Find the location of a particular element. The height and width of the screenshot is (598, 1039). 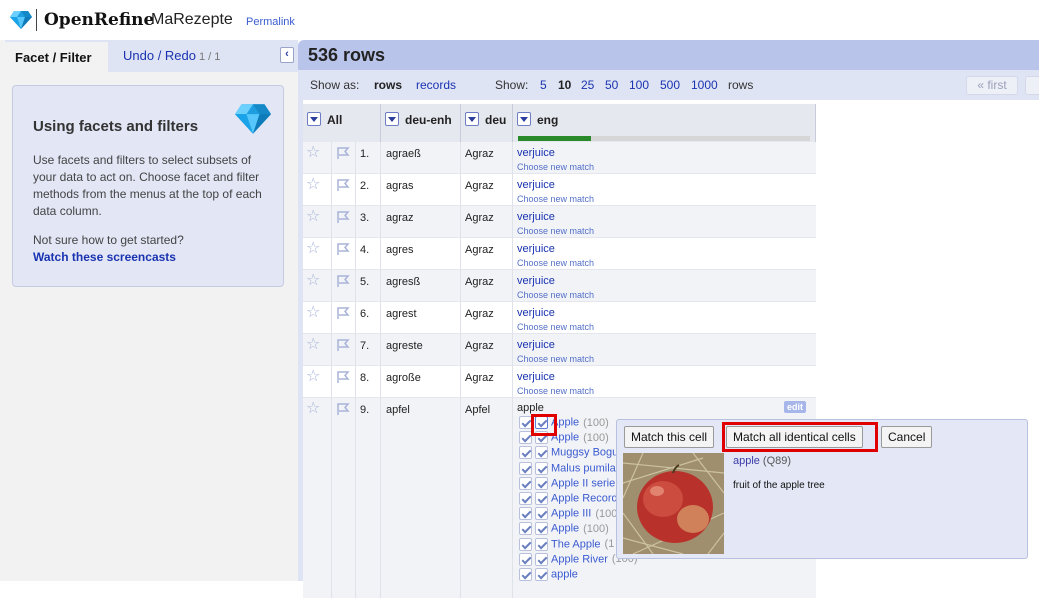

flag-cell is located at coordinates (344, 381).